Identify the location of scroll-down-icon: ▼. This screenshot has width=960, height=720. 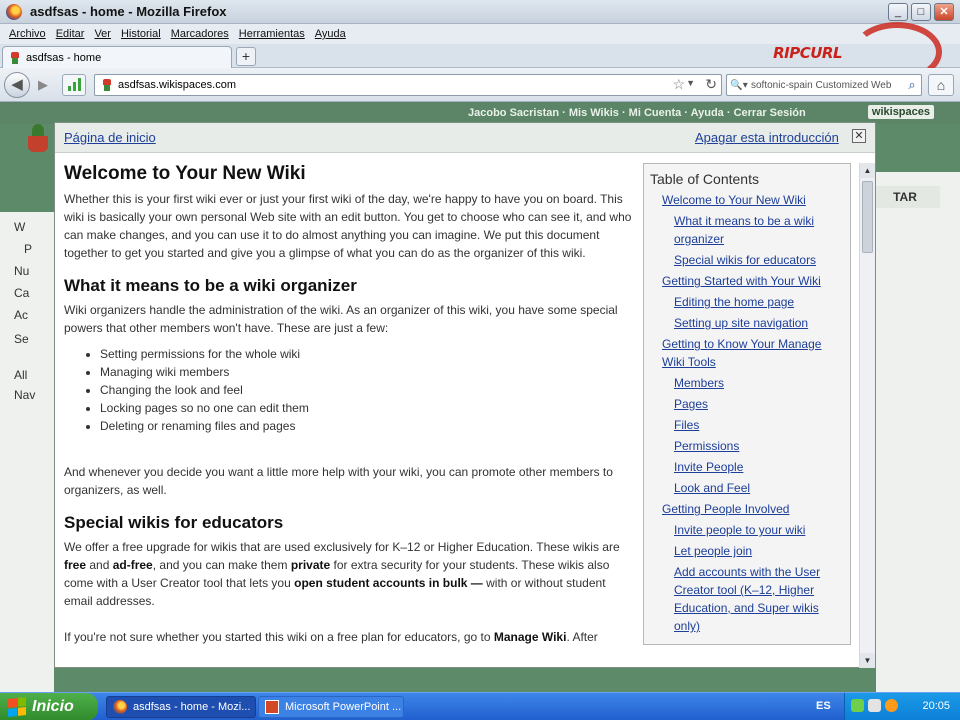
(867, 660).